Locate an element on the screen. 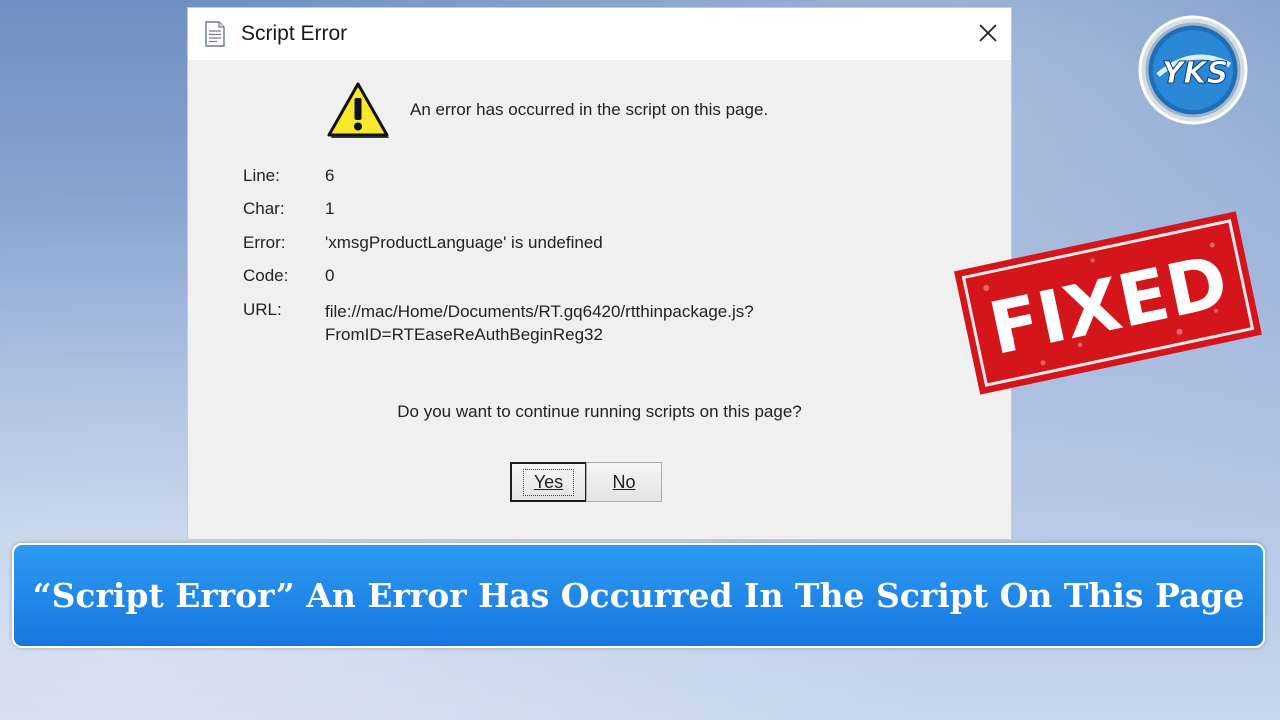  yes-button: Yes is located at coordinates (548, 482).